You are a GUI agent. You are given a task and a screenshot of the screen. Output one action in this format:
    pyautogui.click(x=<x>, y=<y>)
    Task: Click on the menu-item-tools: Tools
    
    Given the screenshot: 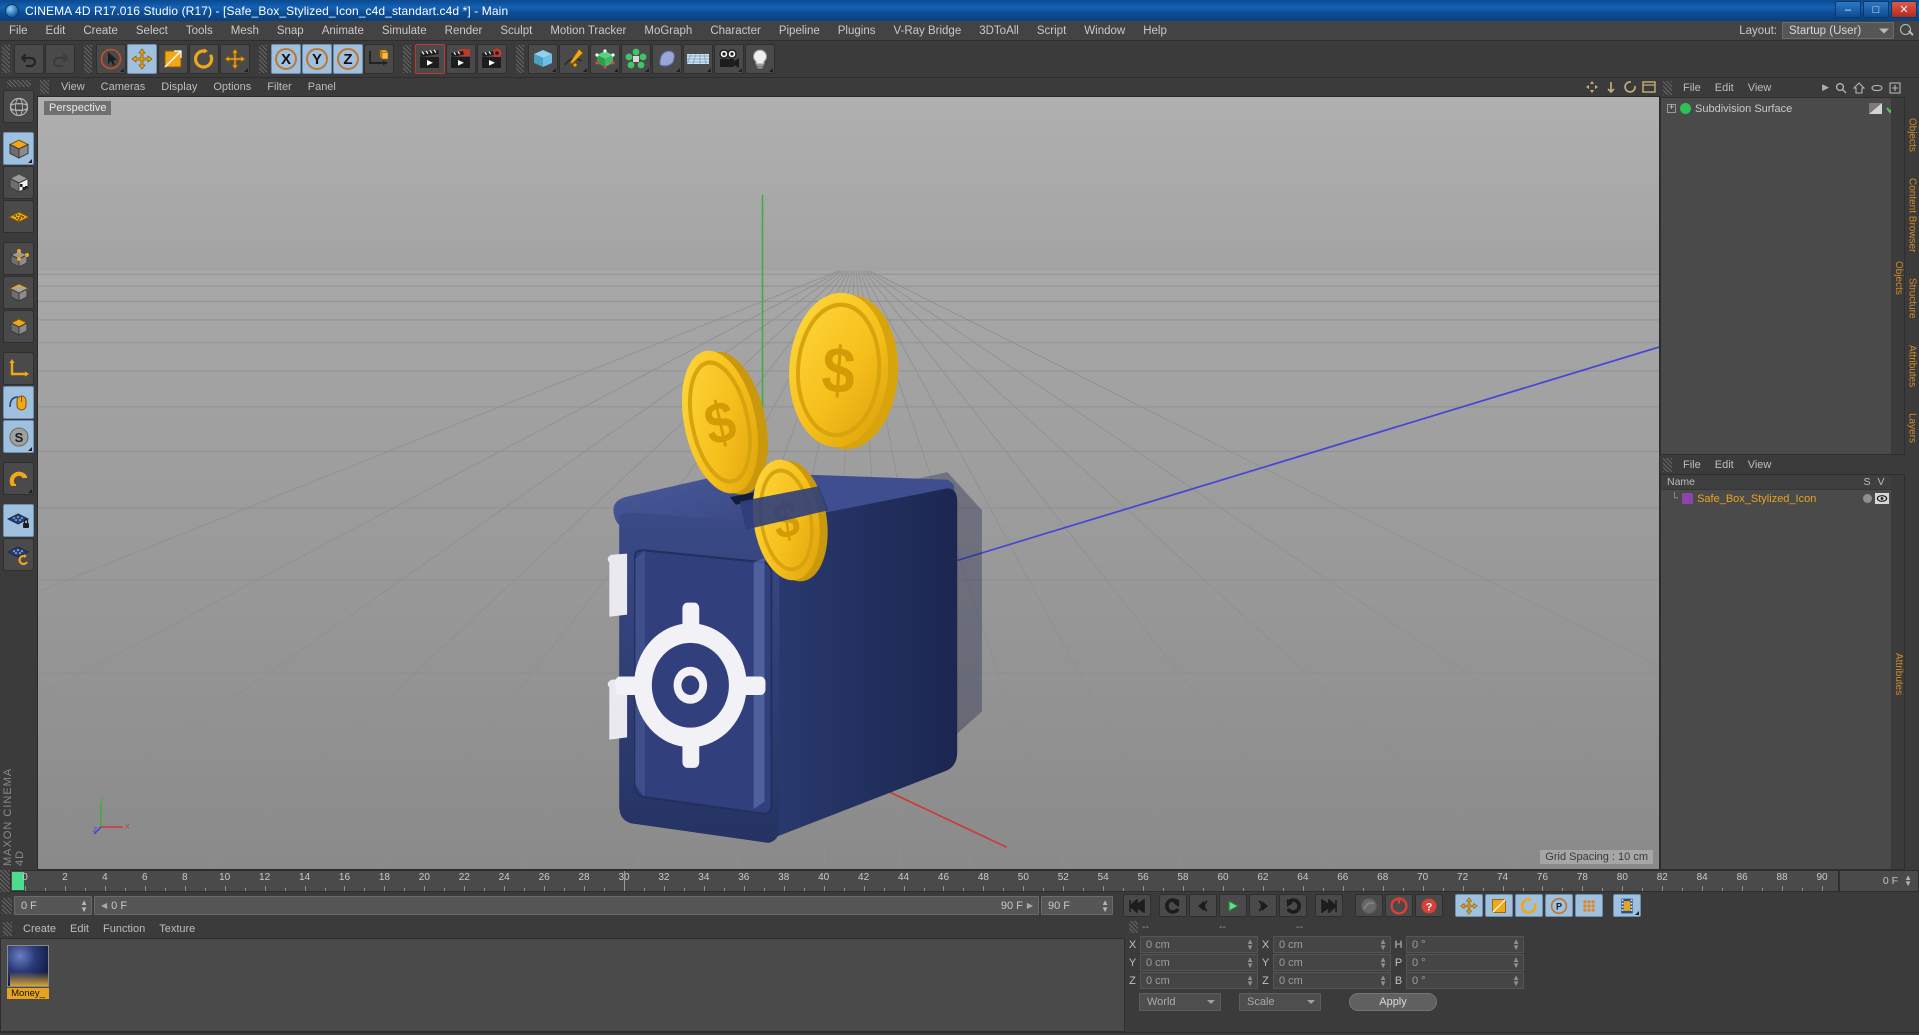 What is the action you would take?
    pyautogui.click(x=199, y=31)
    